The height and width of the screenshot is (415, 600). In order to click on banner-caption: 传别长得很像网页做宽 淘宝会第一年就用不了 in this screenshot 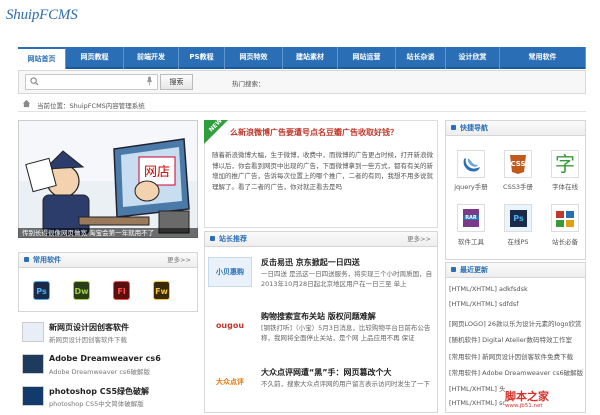, I will do `click(108, 233)`.